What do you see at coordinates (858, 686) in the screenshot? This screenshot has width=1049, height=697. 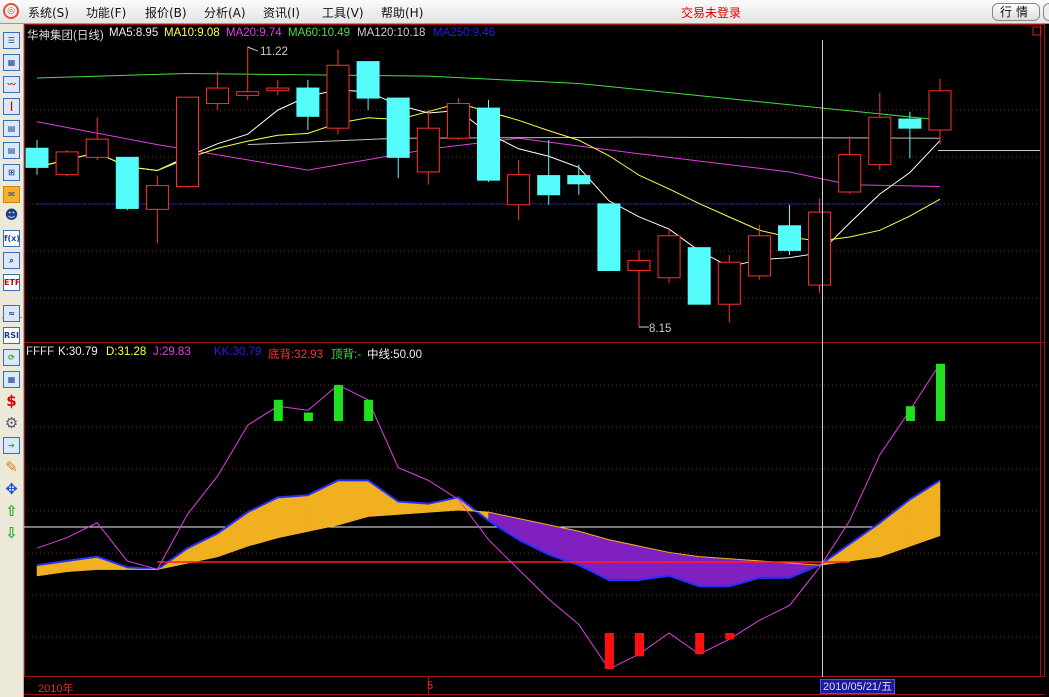 I see `cursor-date-label: 2010/05/21/五` at bounding box center [858, 686].